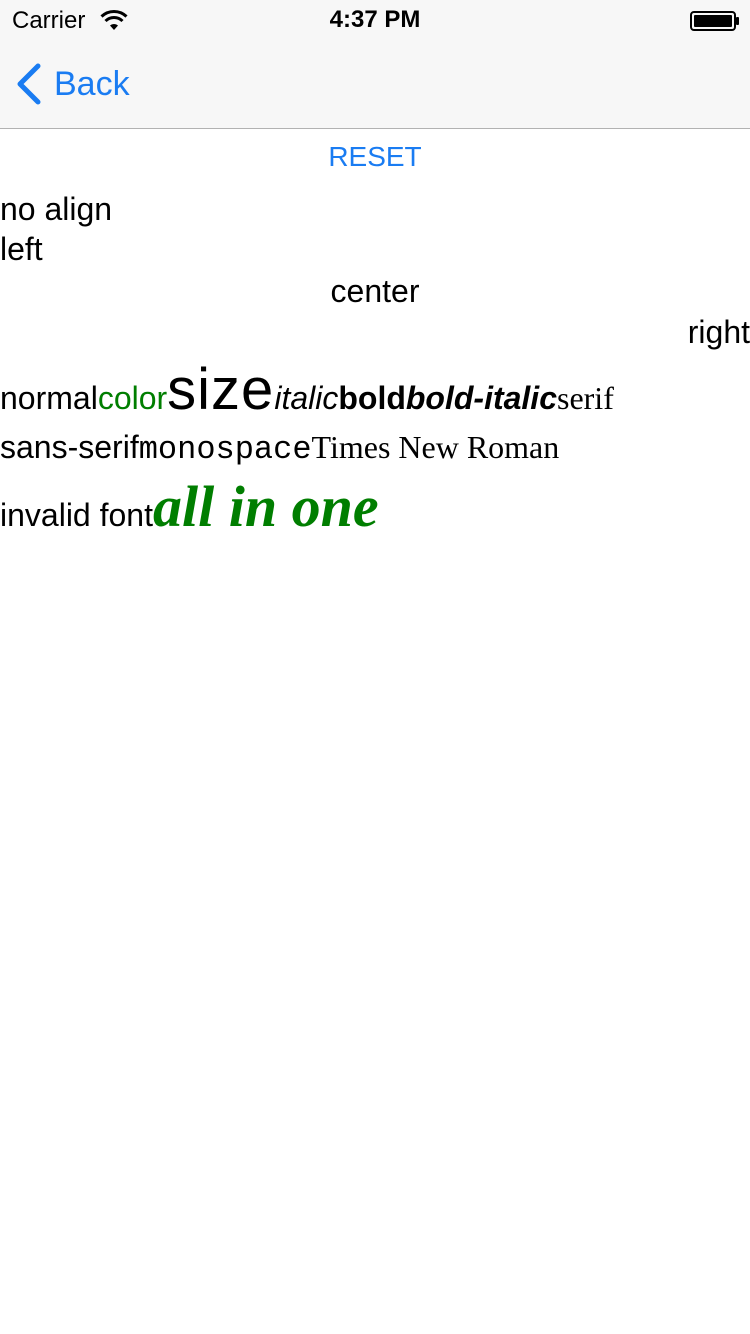 This screenshot has height=1334, width=750. I want to click on left-aligned-text: left, so click(21, 249).